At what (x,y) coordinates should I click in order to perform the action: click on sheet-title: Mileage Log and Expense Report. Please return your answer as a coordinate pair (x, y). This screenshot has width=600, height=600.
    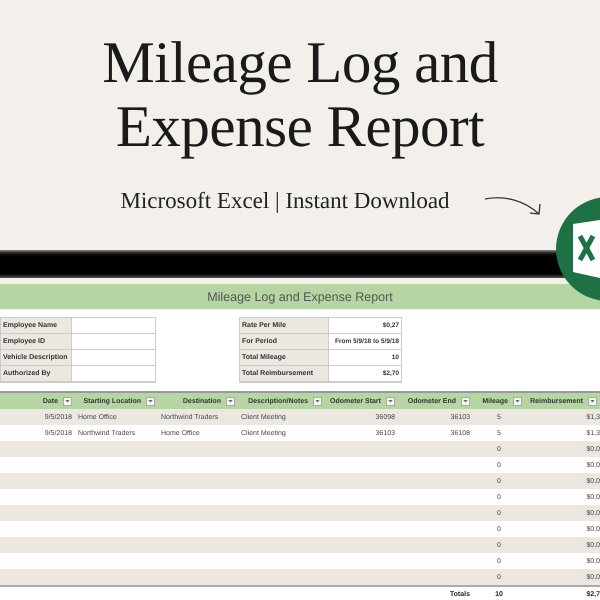
    Looking at the image, I should click on (300, 296).